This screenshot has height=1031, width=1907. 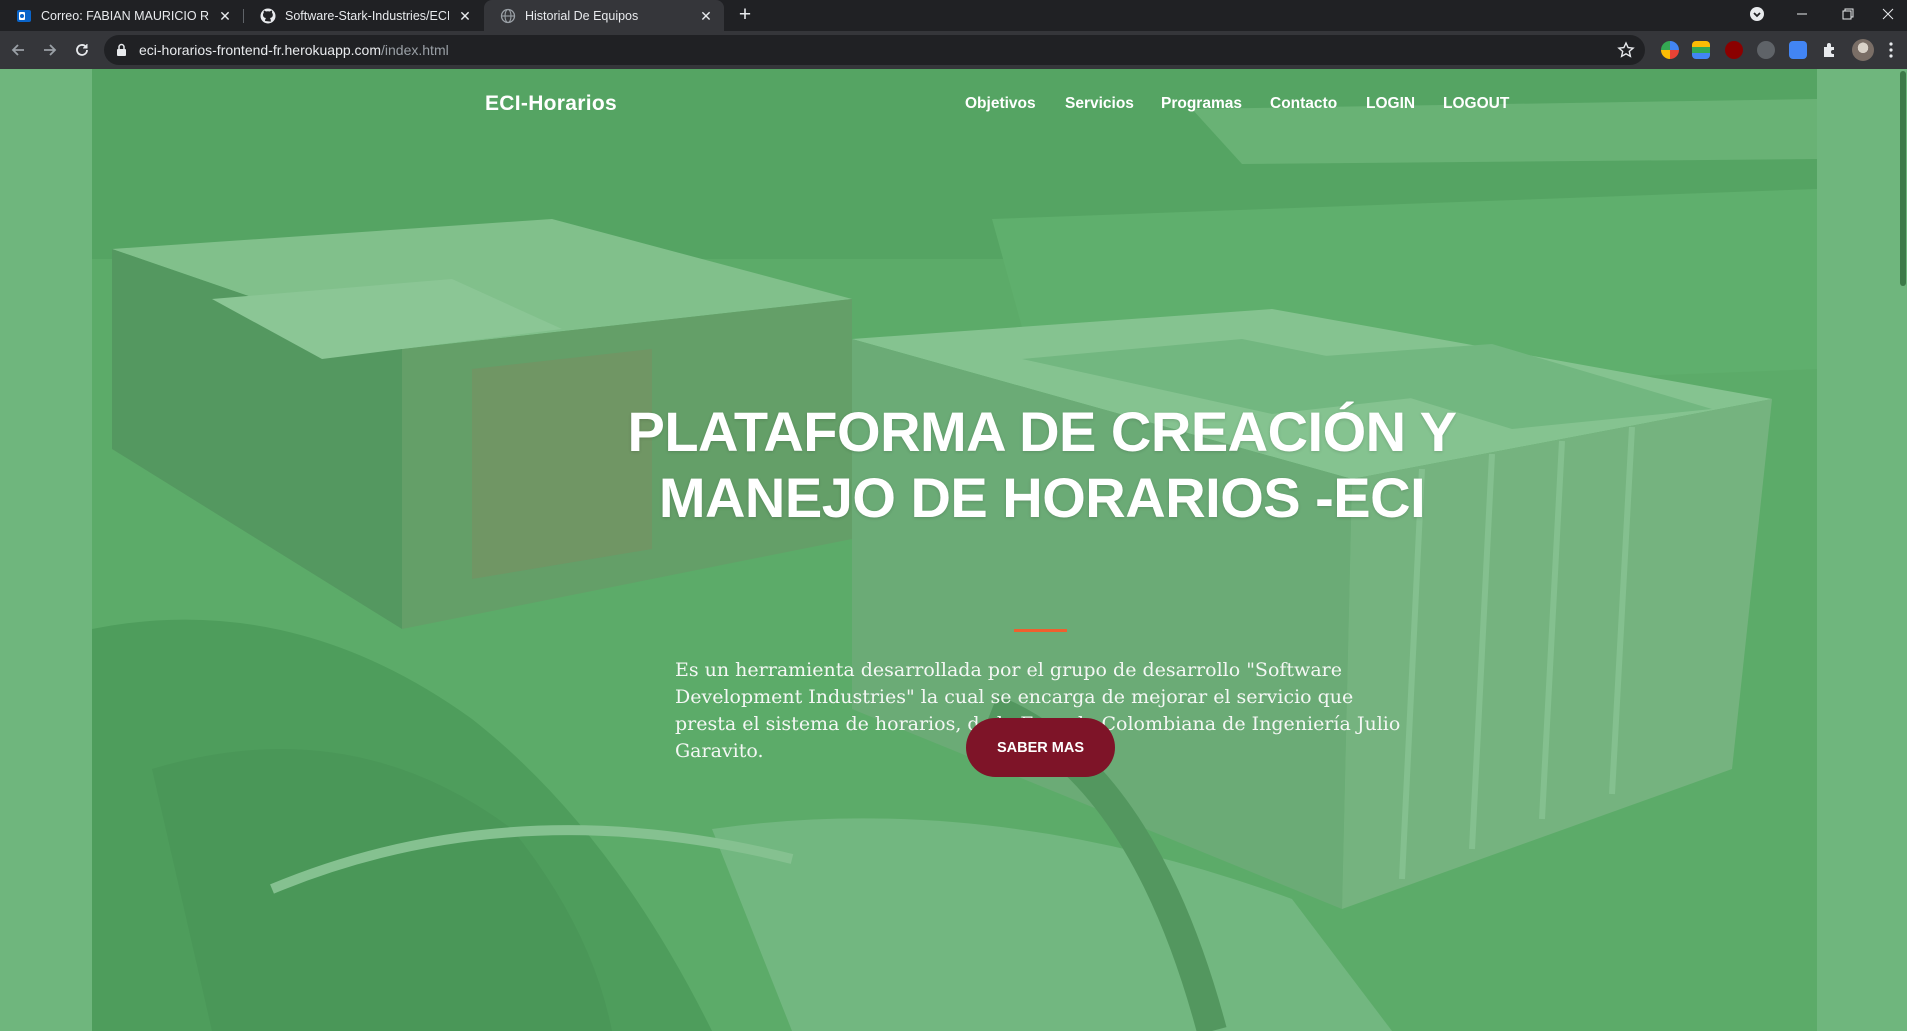 I want to click on url-host: eci-horarios-frontend-fr.herokuapp.com, so click(x=260, y=50).